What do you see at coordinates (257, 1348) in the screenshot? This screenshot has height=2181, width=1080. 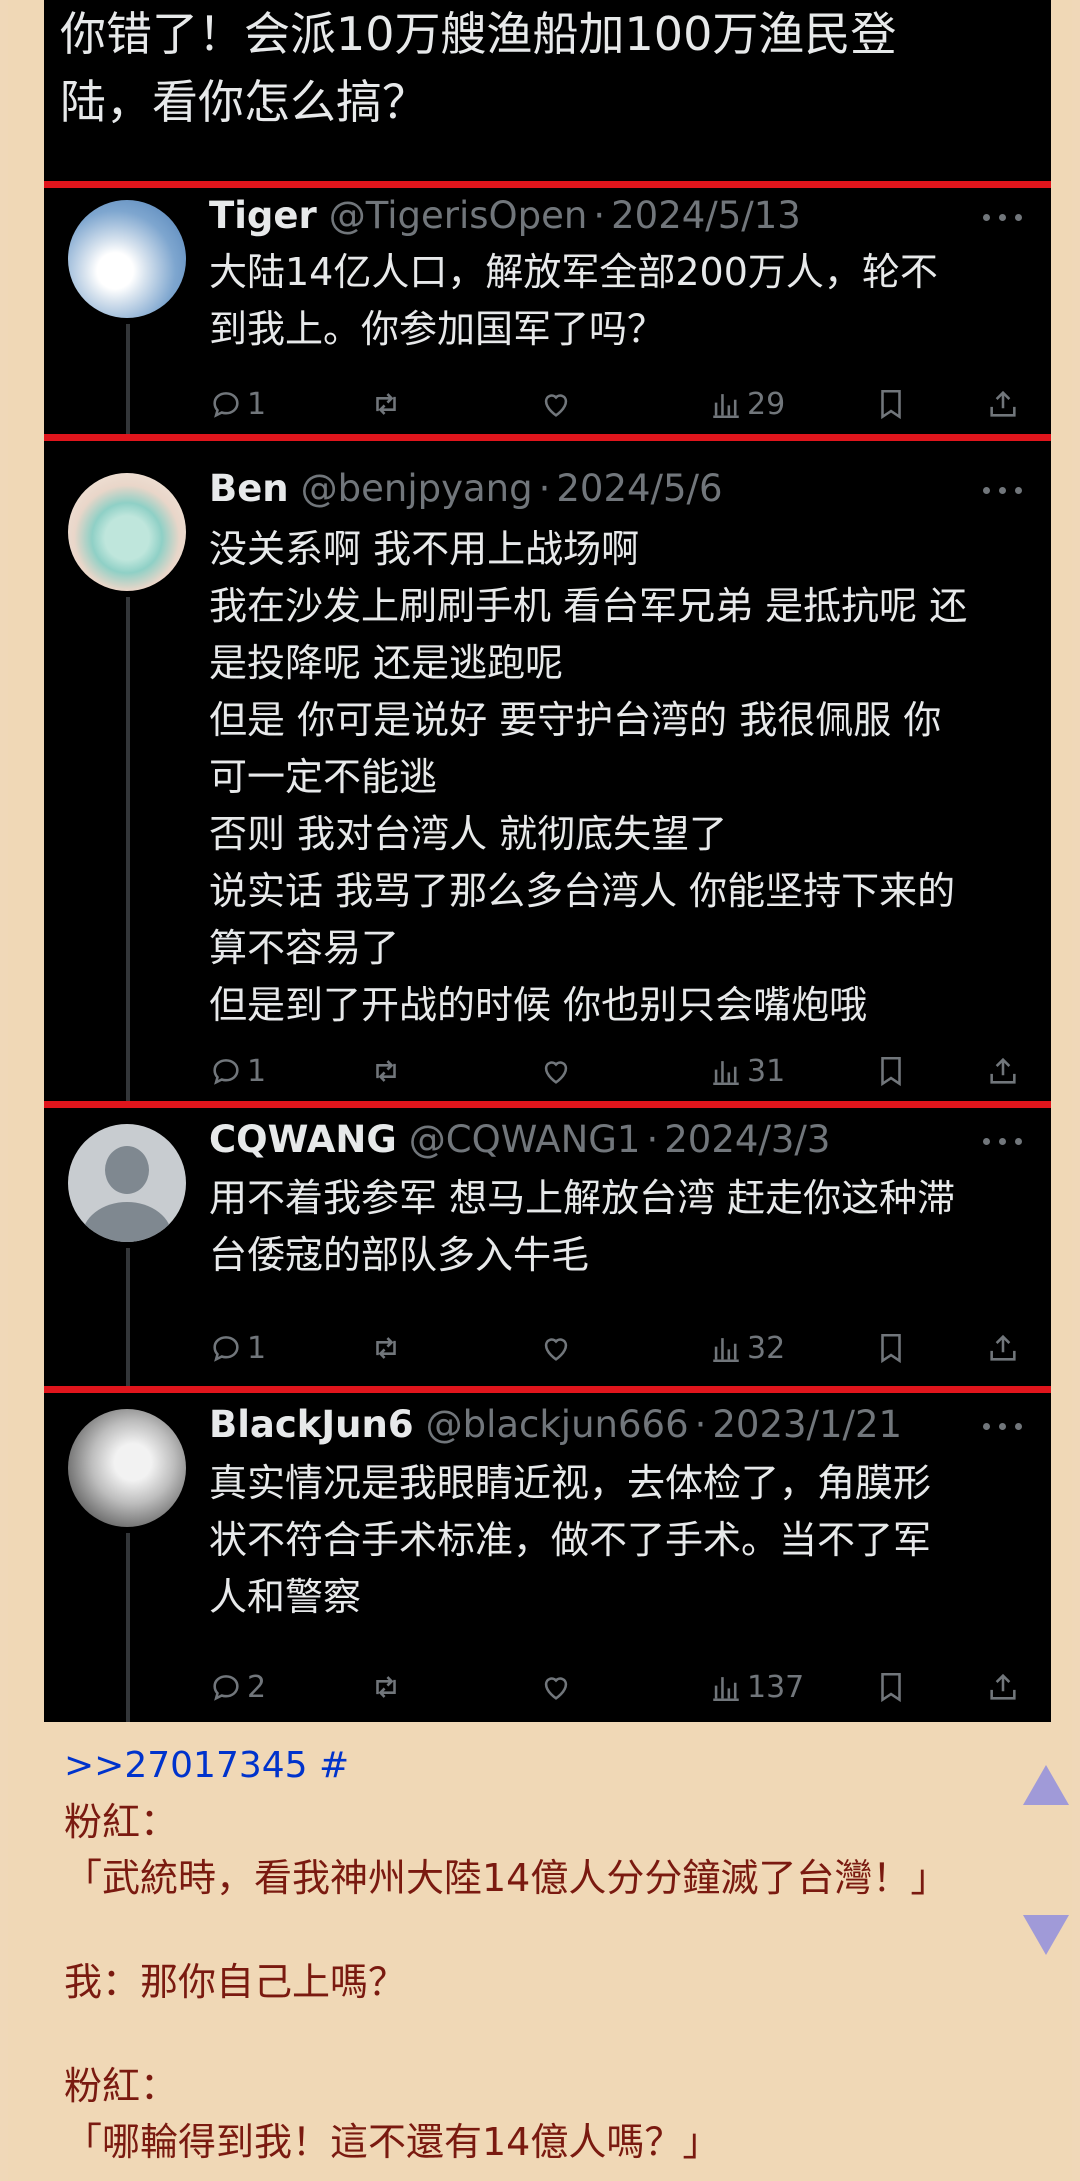 I see `reply-count: 1` at bounding box center [257, 1348].